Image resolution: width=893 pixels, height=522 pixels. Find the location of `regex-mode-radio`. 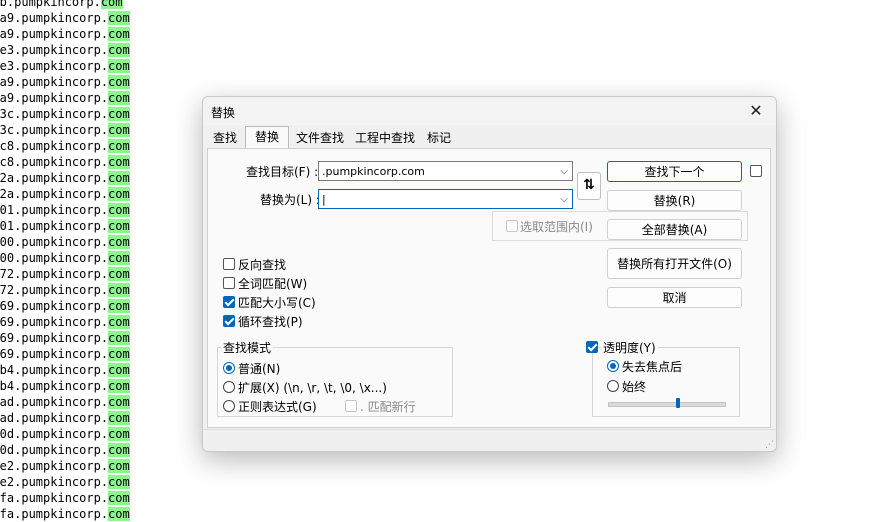

regex-mode-radio is located at coordinates (229, 406).